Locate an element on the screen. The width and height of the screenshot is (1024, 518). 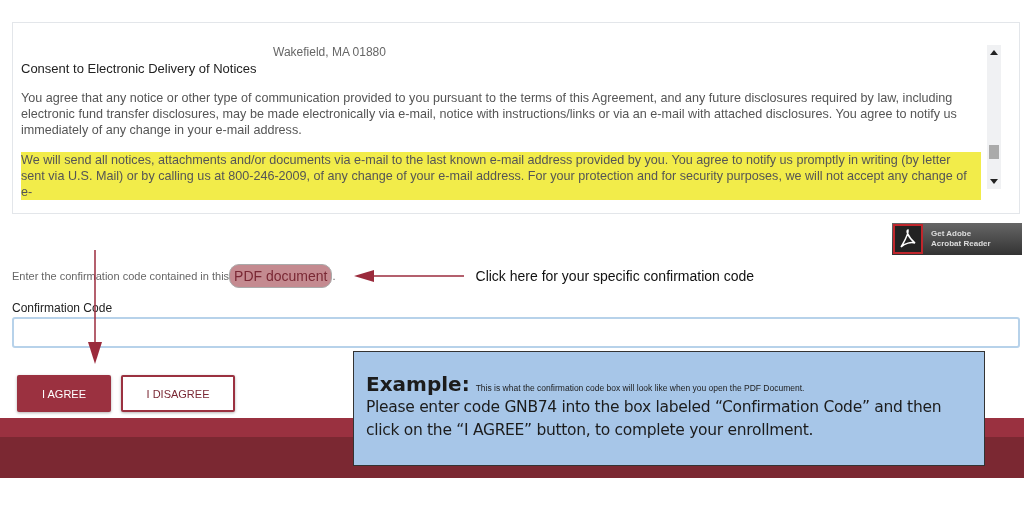
address-text: Wakefield, MA 01880 is located at coordinates (330, 52).